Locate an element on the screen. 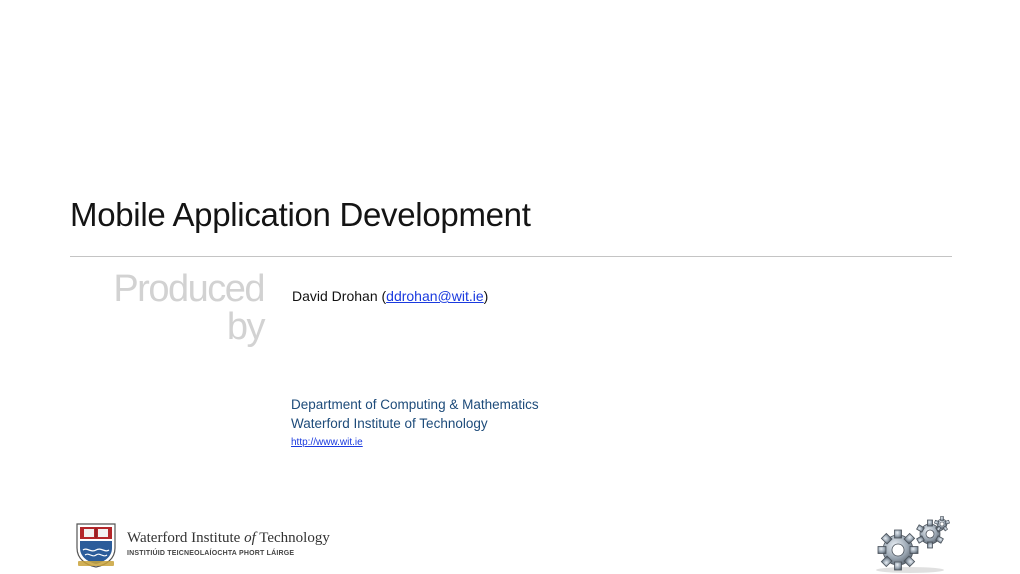  produced-by-line1: Produced is located at coordinates (189, 289).